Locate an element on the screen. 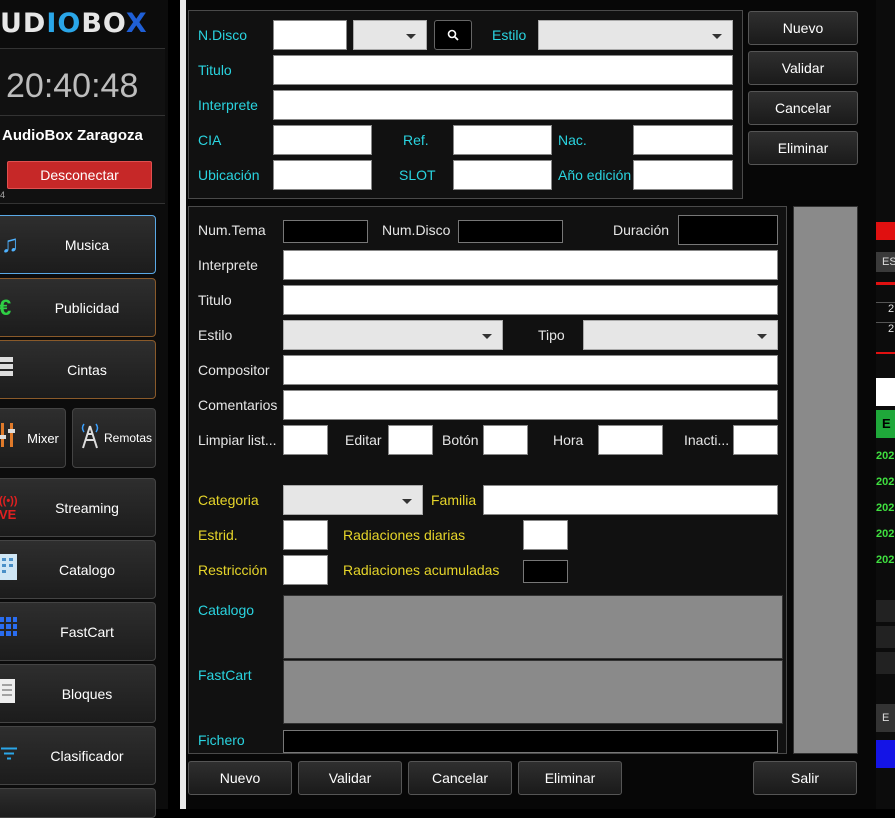 The height and width of the screenshot is (818, 895). tipo-dropdown is located at coordinates (680, 335).